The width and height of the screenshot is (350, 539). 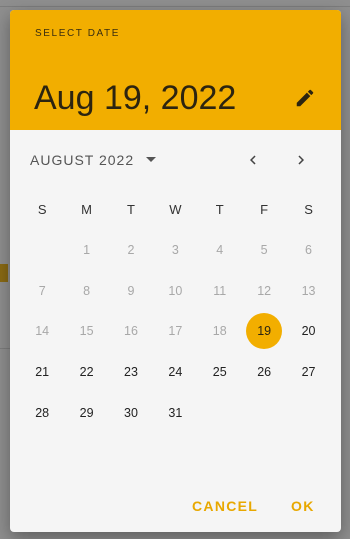 I want to click on edit-date-button, so click(x=305, y=98).